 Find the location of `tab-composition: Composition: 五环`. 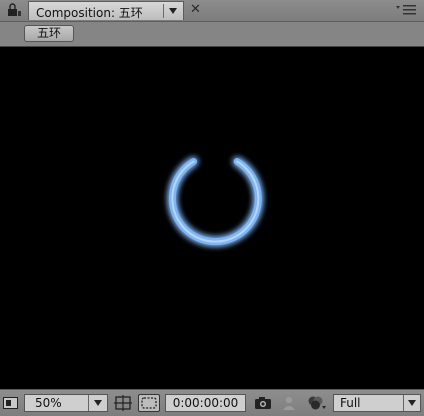

tab-composition: Composition: 五环 is located at coordinates (106, 10).